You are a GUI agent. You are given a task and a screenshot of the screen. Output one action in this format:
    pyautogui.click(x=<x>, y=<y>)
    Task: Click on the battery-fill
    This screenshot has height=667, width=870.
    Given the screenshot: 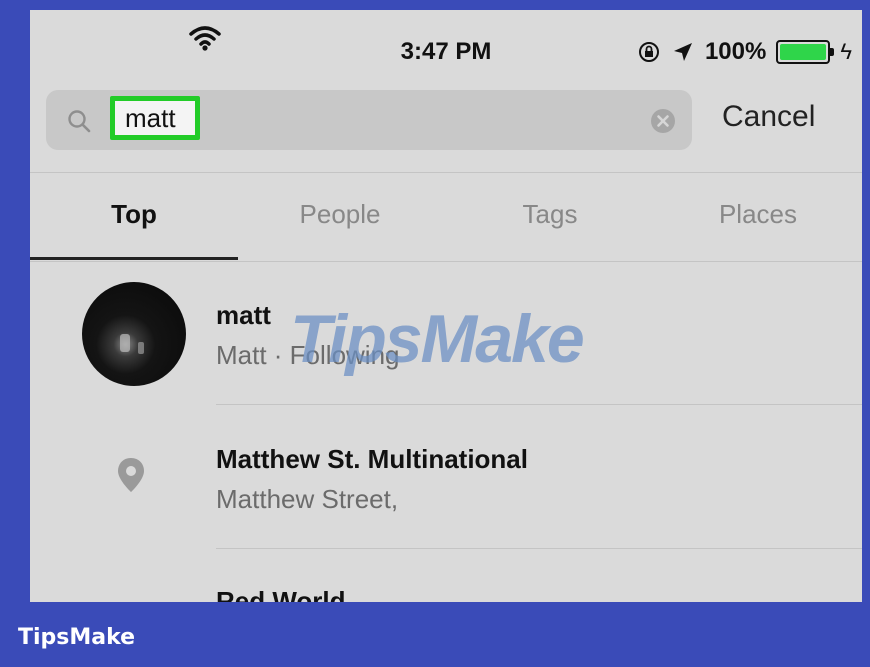 What is the action you would take?
    pyautogui.click(x=803, y=52)
    